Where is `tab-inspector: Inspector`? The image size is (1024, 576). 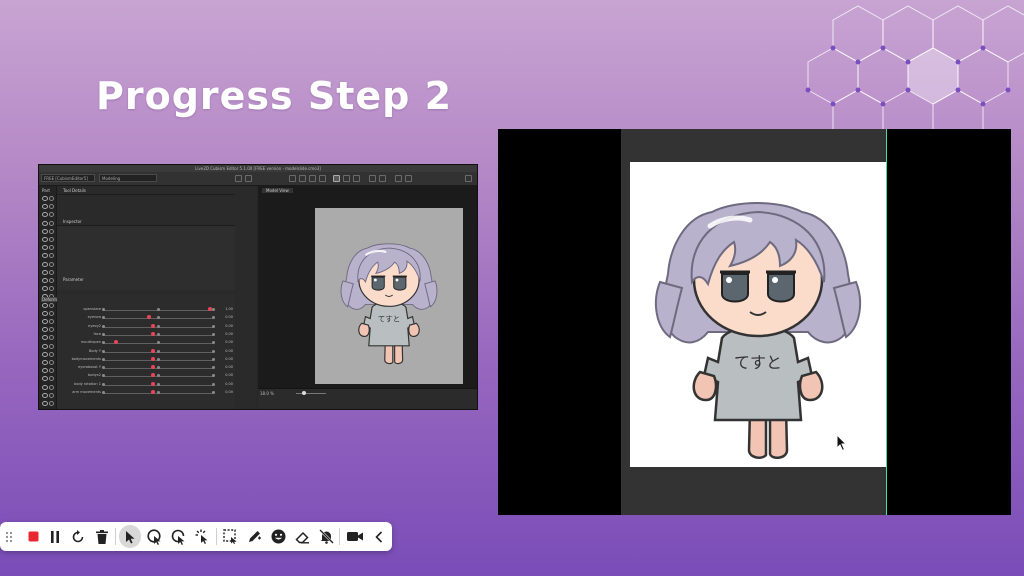
tab-inspector: Inspector is located at coordinates (72, 221).